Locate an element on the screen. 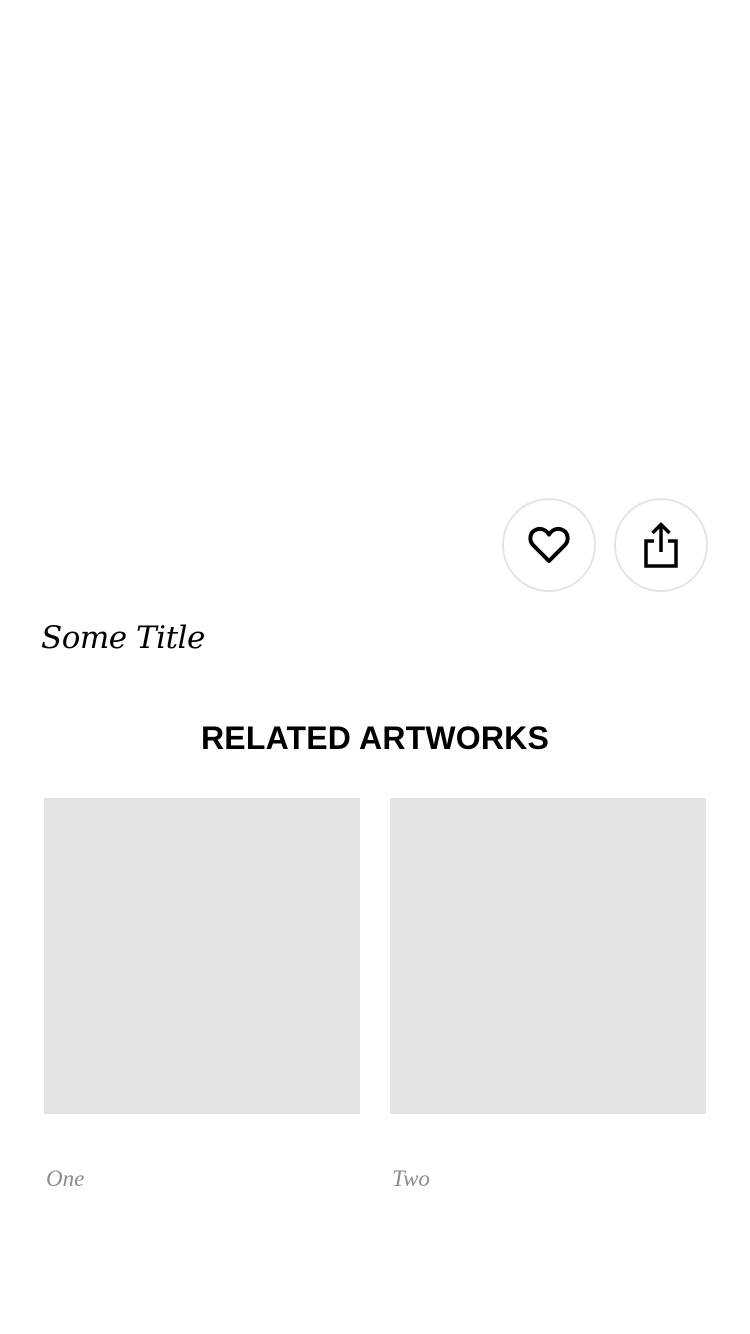 The image size is (750, 1334). artwork-title: Some Title is located at coordinates (123, 638).